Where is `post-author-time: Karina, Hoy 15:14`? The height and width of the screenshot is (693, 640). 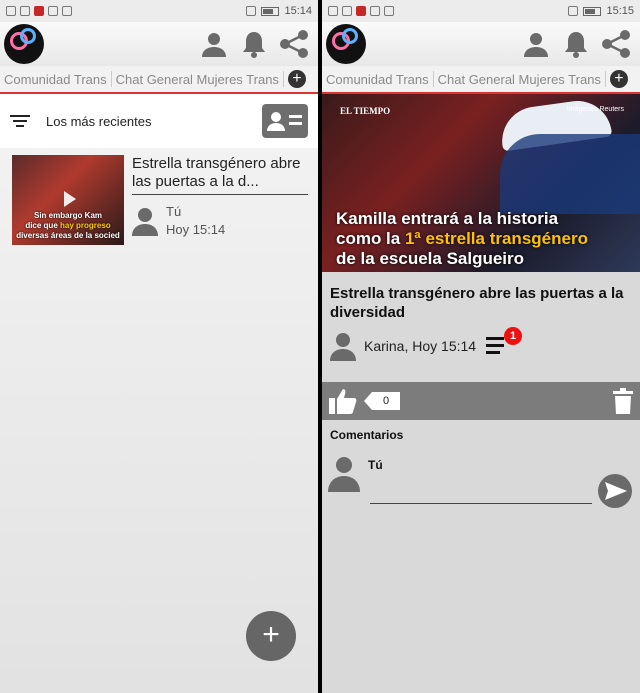 post-author-time: Karina, Hoy 15:14 is located at coordinates (420, 346).